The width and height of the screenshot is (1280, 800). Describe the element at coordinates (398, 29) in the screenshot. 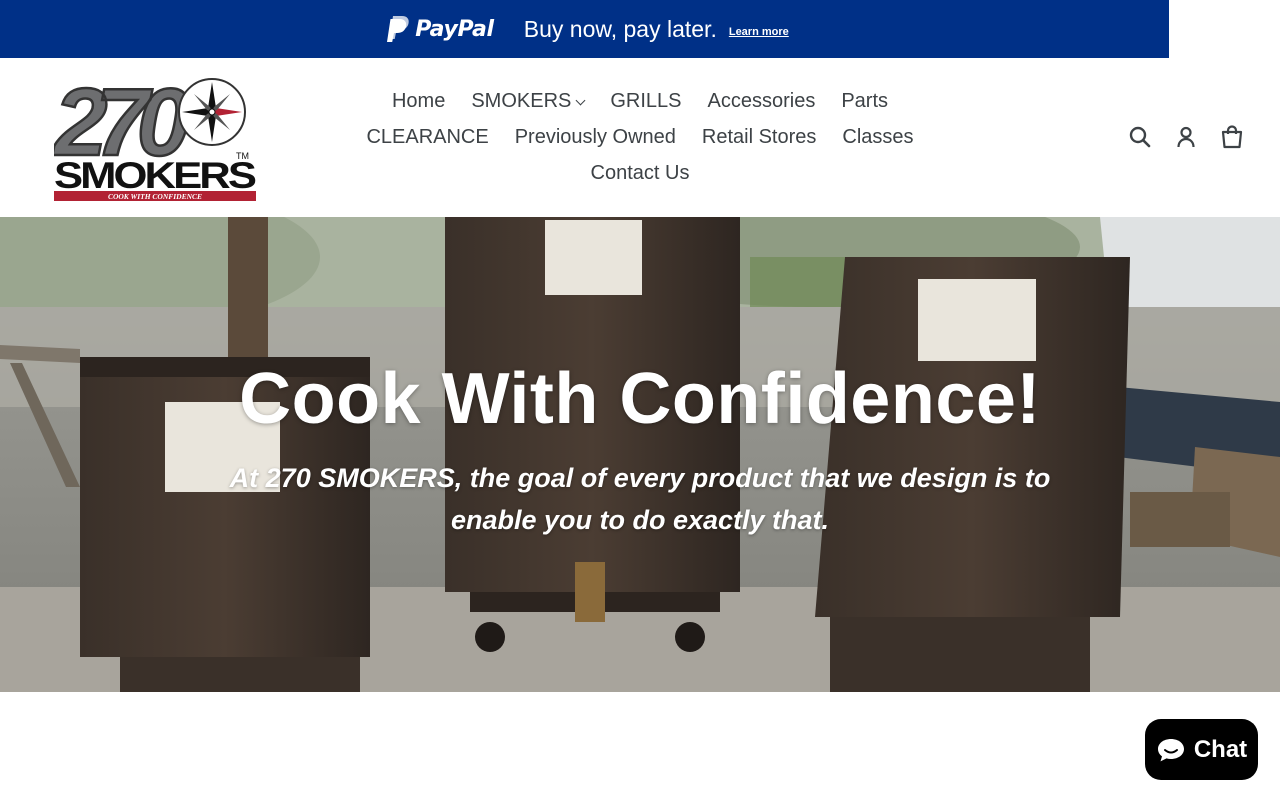

I see `paypal-p-icon` at that location.